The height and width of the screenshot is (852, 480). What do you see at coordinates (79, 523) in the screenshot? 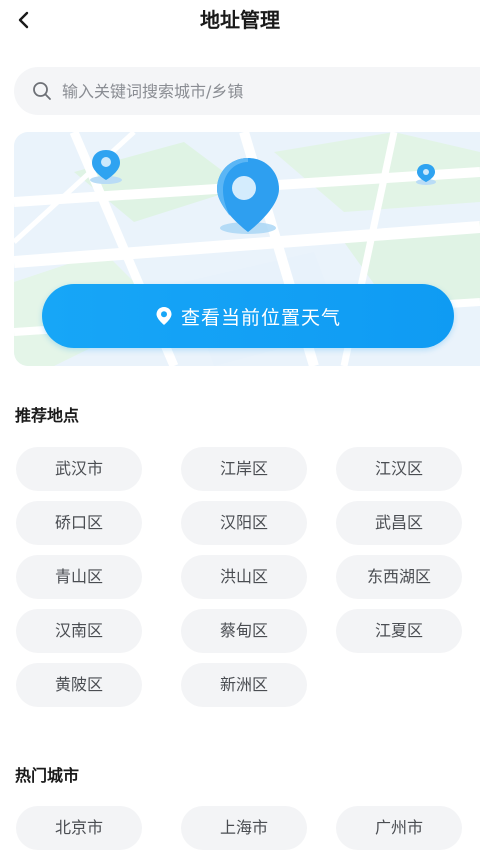
I see `location-chip: 硚口区` at bounding box center [79, 523].